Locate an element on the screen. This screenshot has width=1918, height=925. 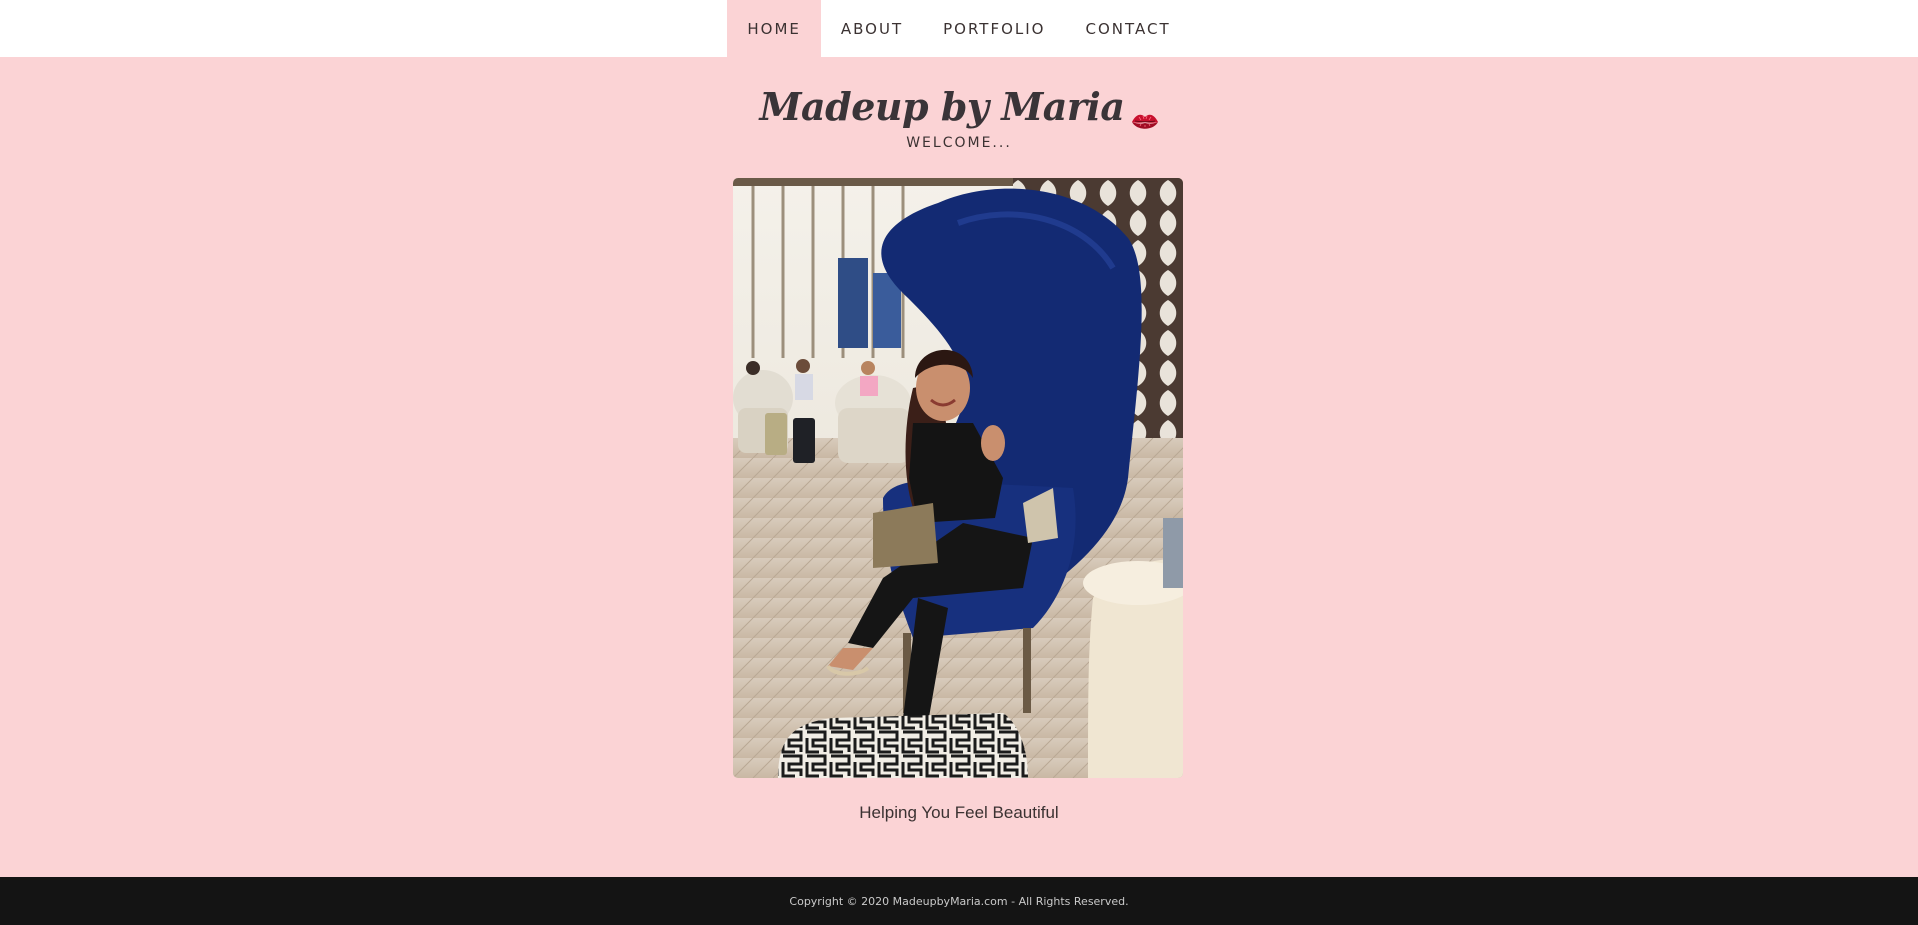
kiss-lips-icon is located at coordinates (1145, 113).